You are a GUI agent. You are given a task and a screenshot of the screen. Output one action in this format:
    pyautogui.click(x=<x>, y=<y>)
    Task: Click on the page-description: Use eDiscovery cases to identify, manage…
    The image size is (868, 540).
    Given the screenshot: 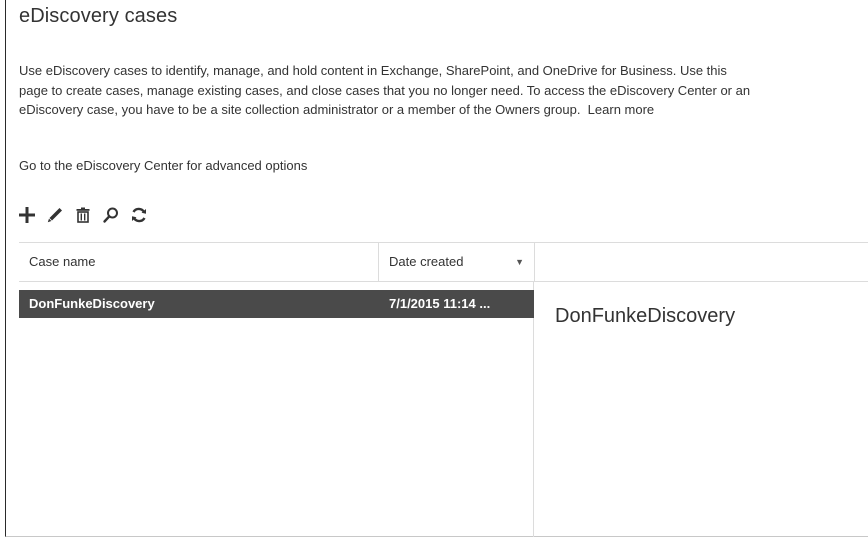 What is the action you would take?
    pyautogui.click(x=443, y=90)
    